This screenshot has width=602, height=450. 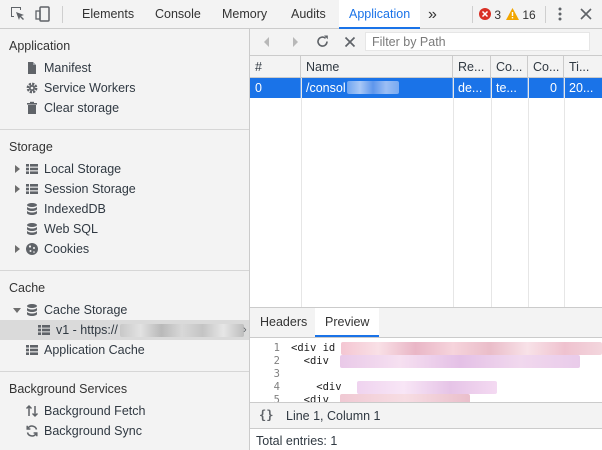 I want to click on sidebar-item-label: Cache Storage, so click(x=86, y=310).